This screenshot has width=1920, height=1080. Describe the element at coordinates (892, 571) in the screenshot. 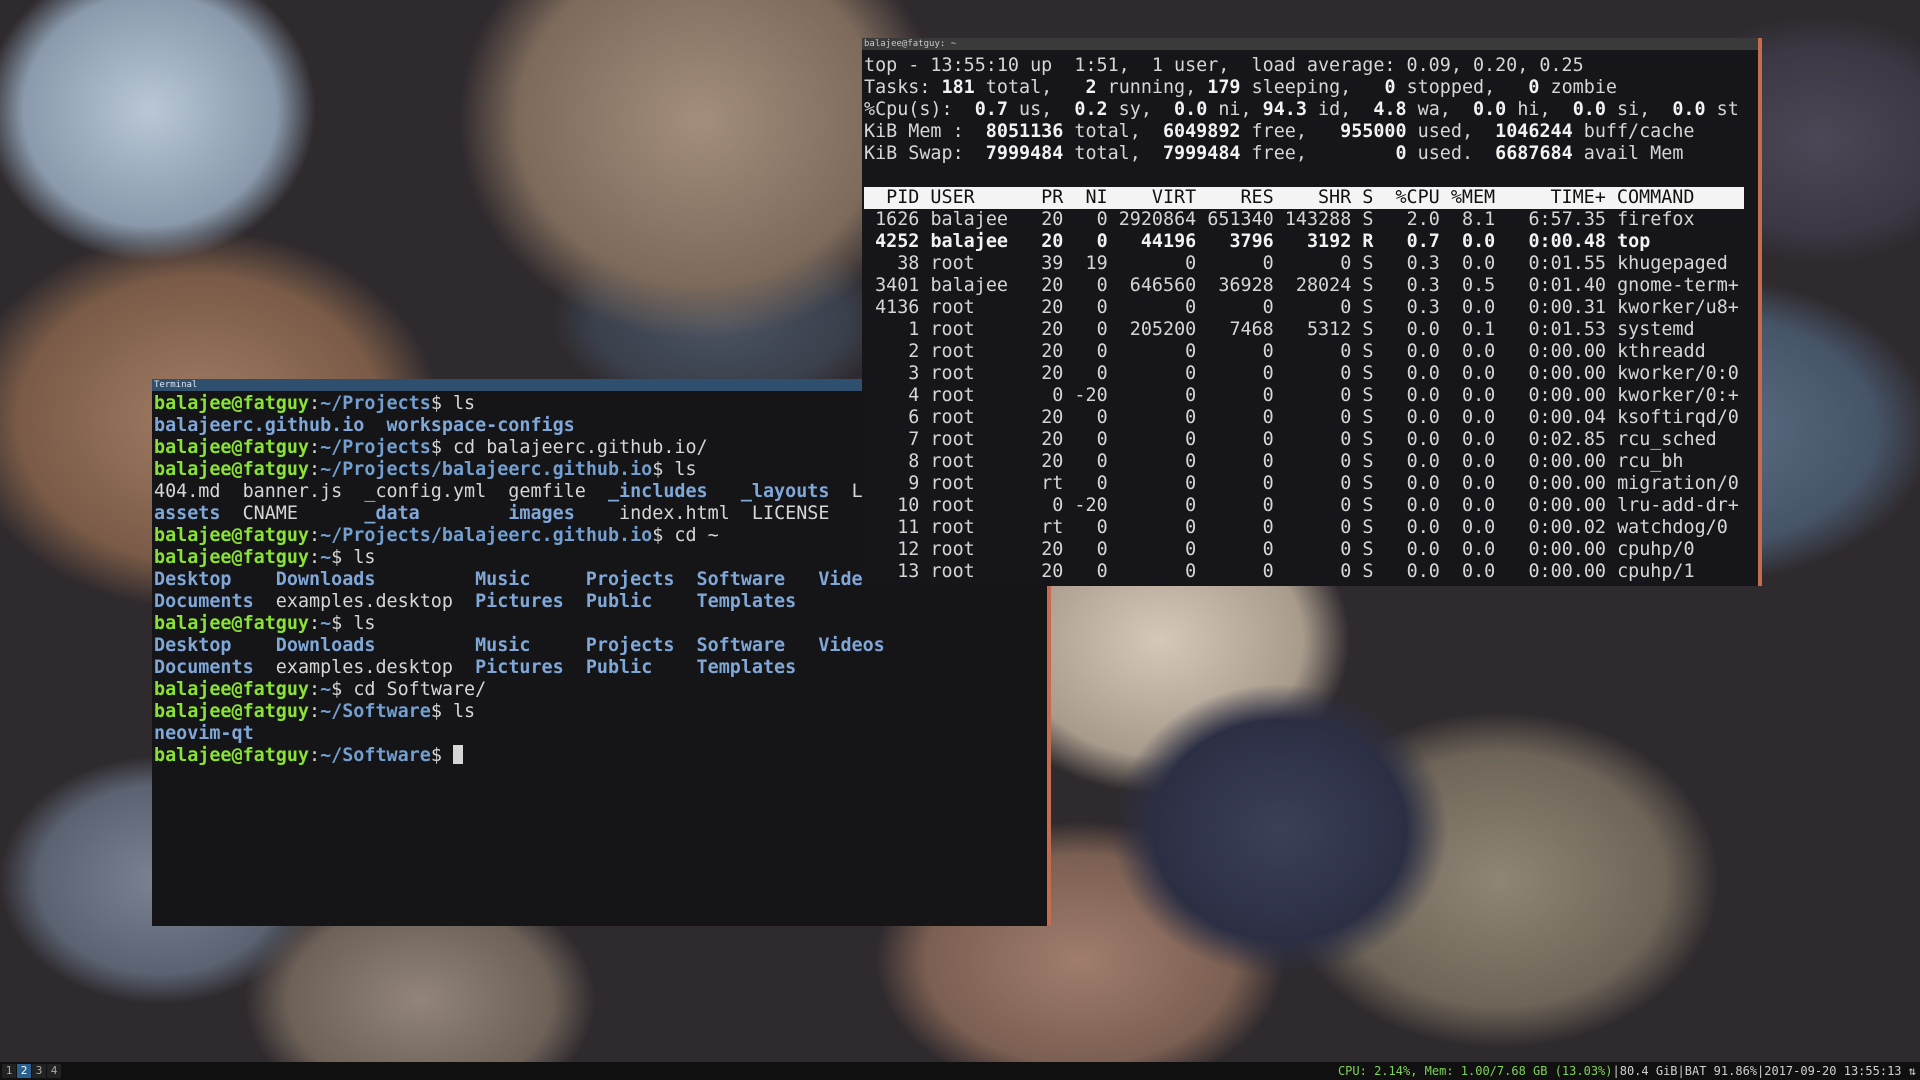

I see `process-pid: 13` at that location.